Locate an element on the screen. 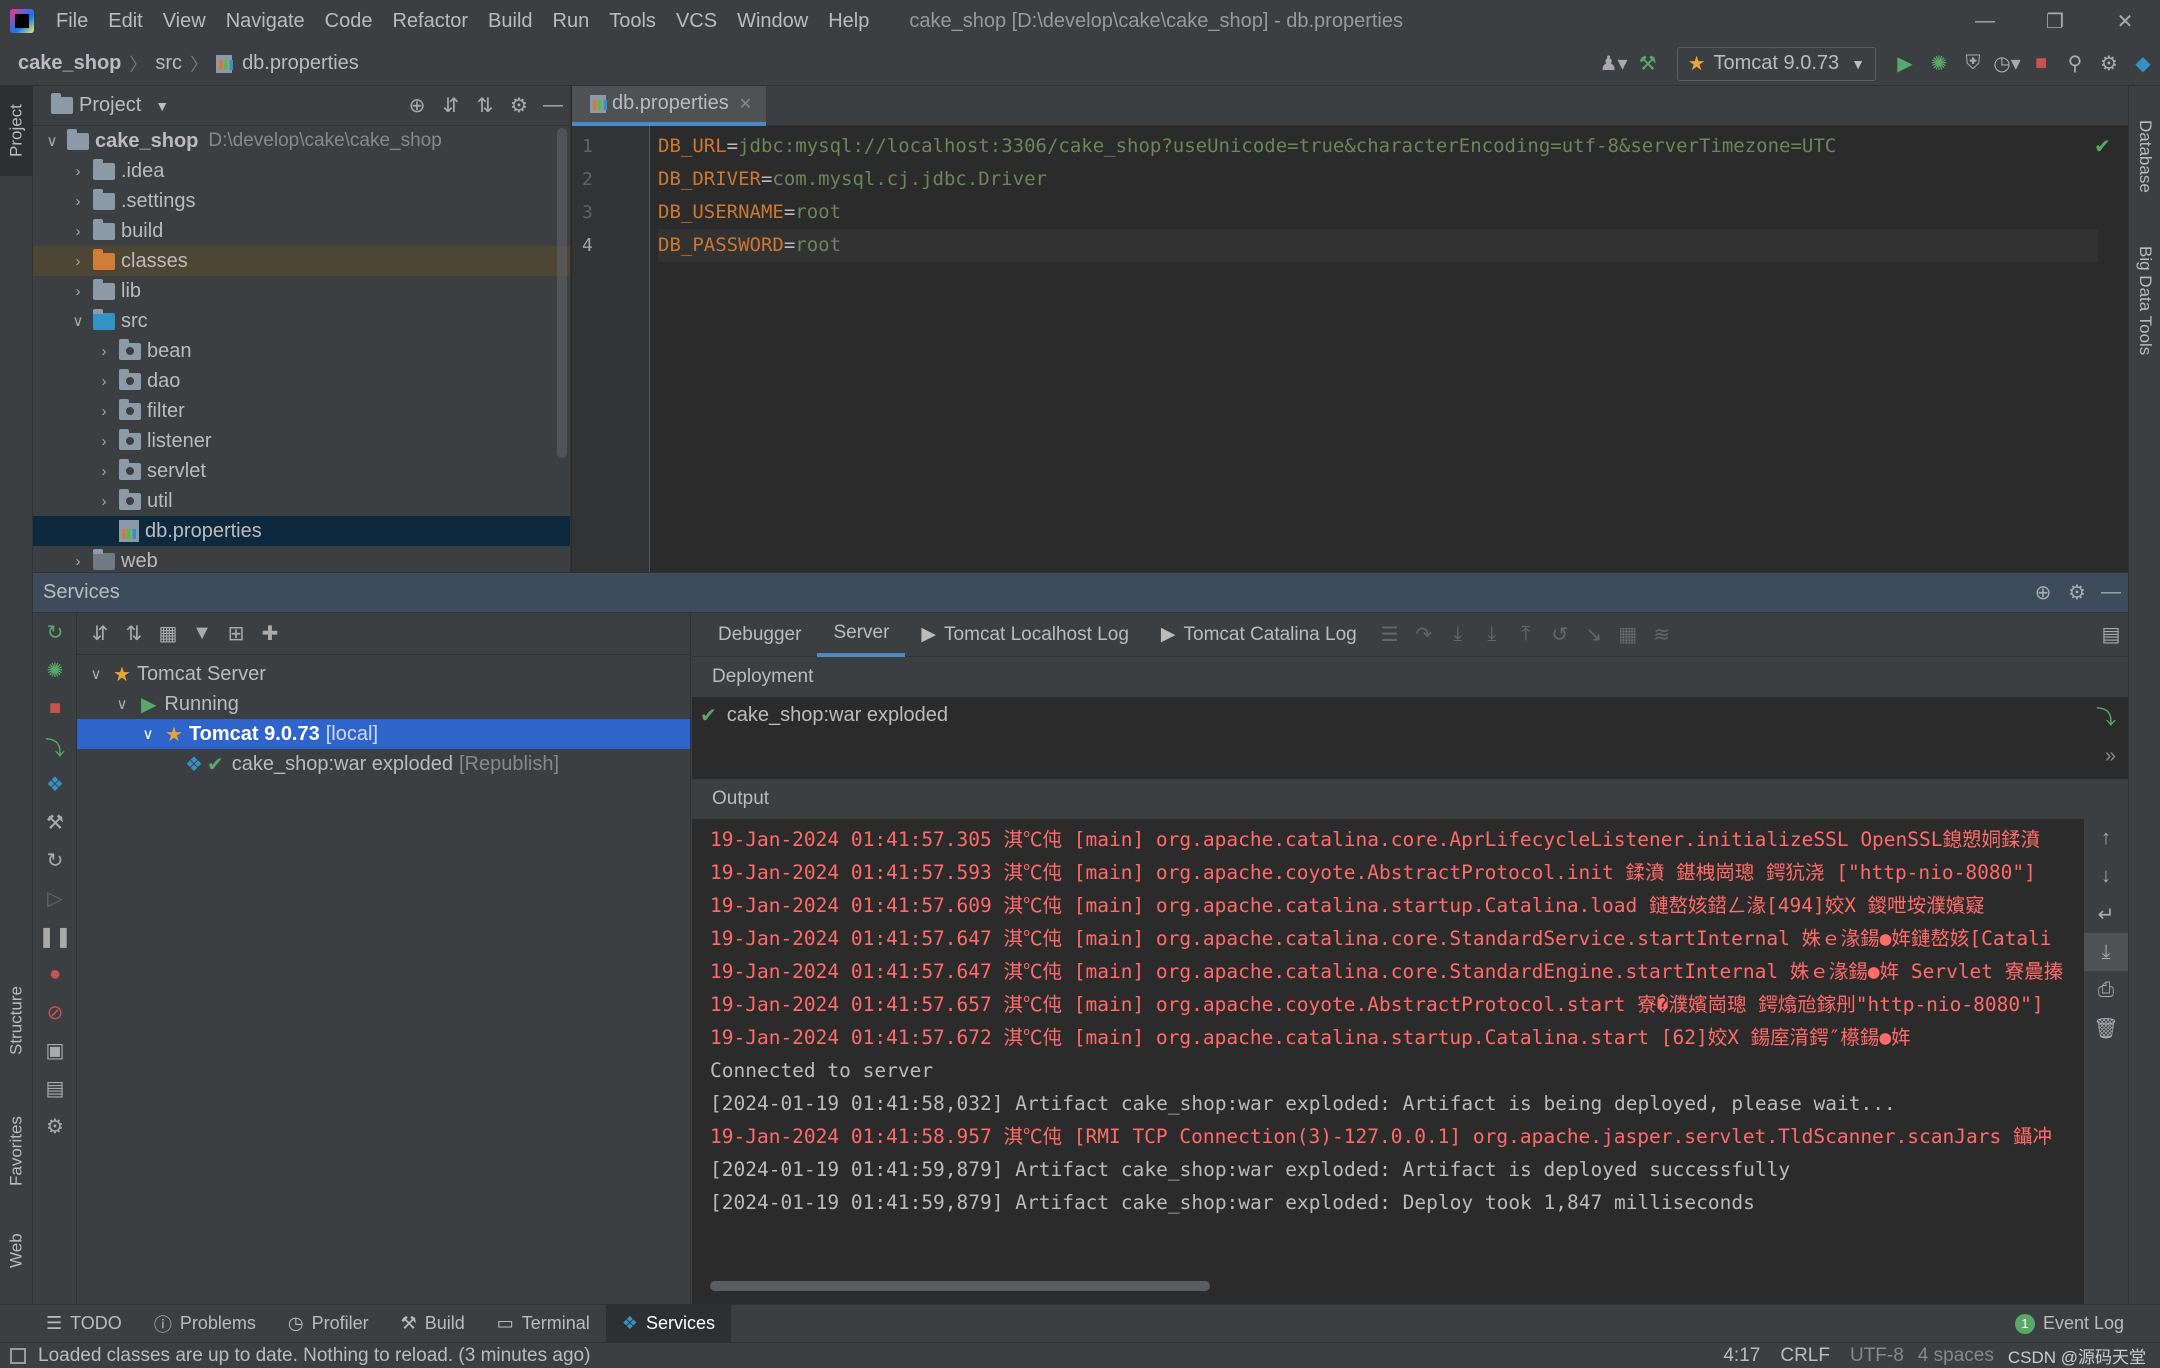 The image size is (2160, 1368). editor-tab-db-properties: db.properties ✕ is located at coordinates (669, 105).